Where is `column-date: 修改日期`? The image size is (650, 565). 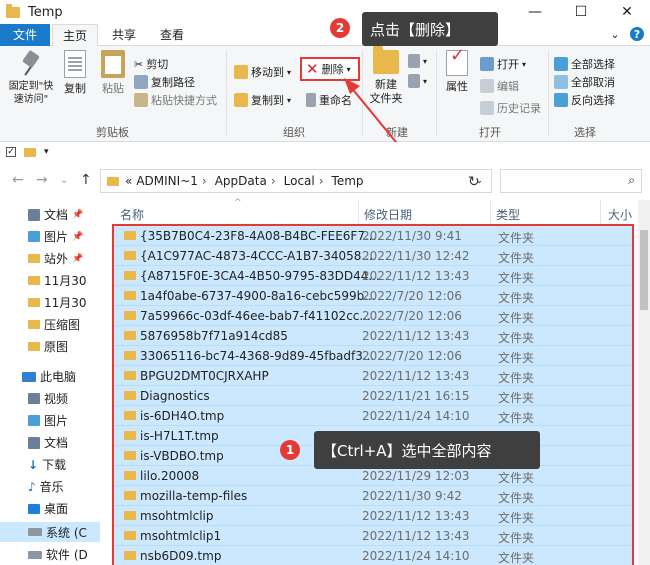 column-date: 修改日期 is located at coordinates (388, 214).